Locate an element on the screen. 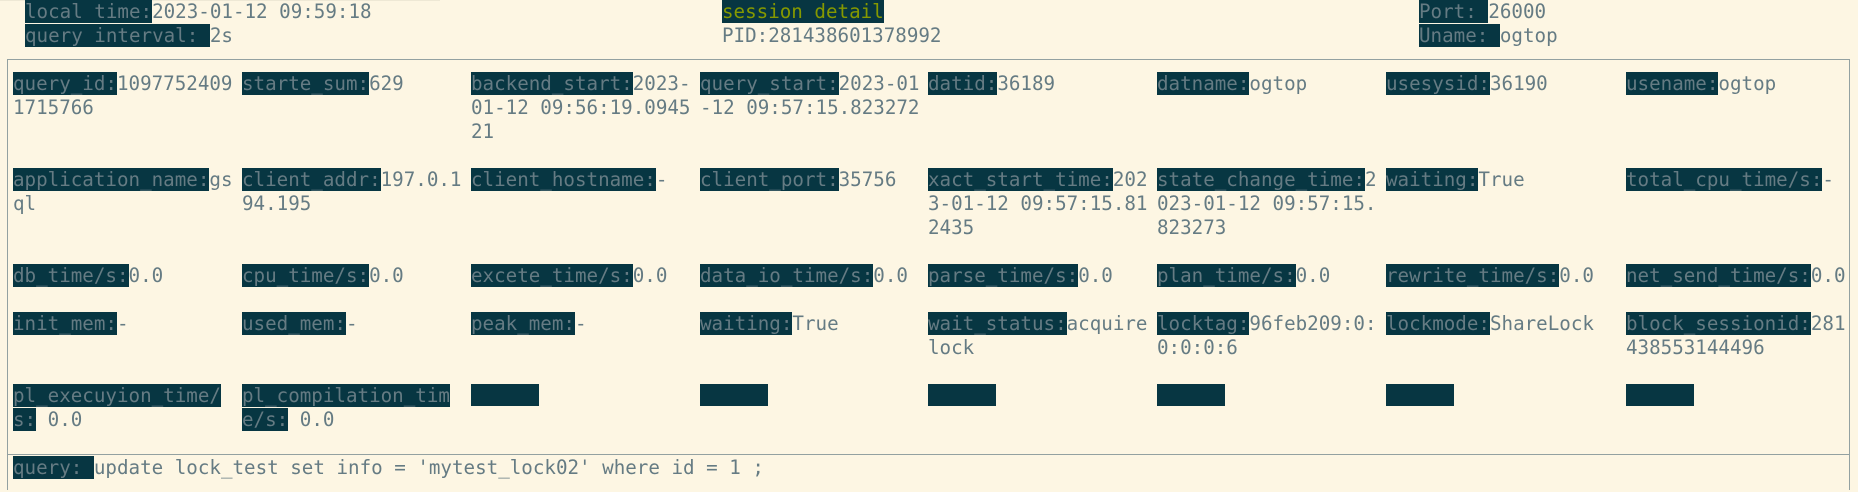  field-label: used_mem: is located at coordinates (294, 323).